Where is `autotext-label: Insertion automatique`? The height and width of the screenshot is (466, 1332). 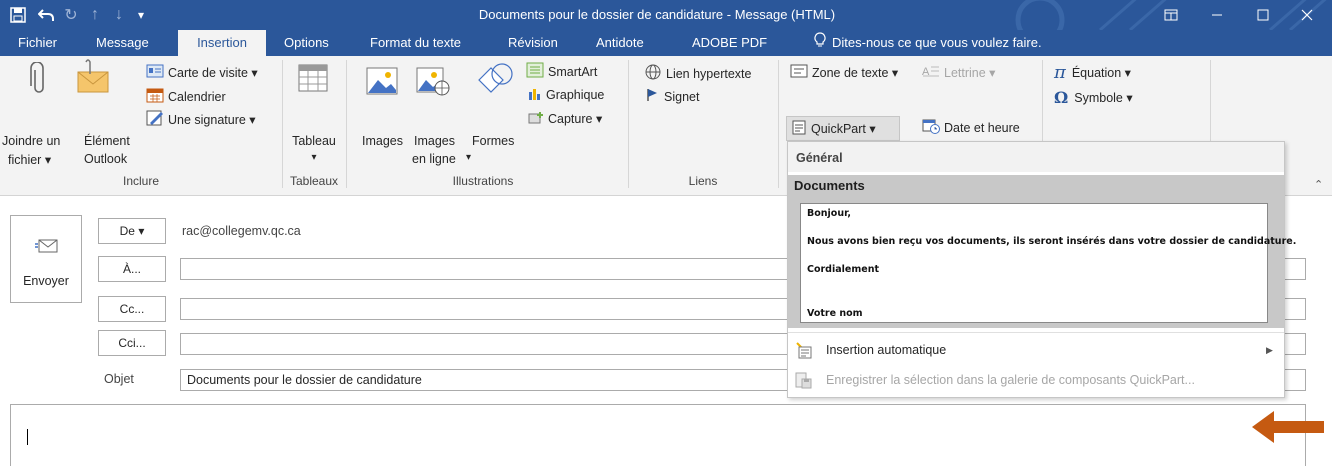
autotext-label: Insertion automatique is located at coordinates (886, 350).